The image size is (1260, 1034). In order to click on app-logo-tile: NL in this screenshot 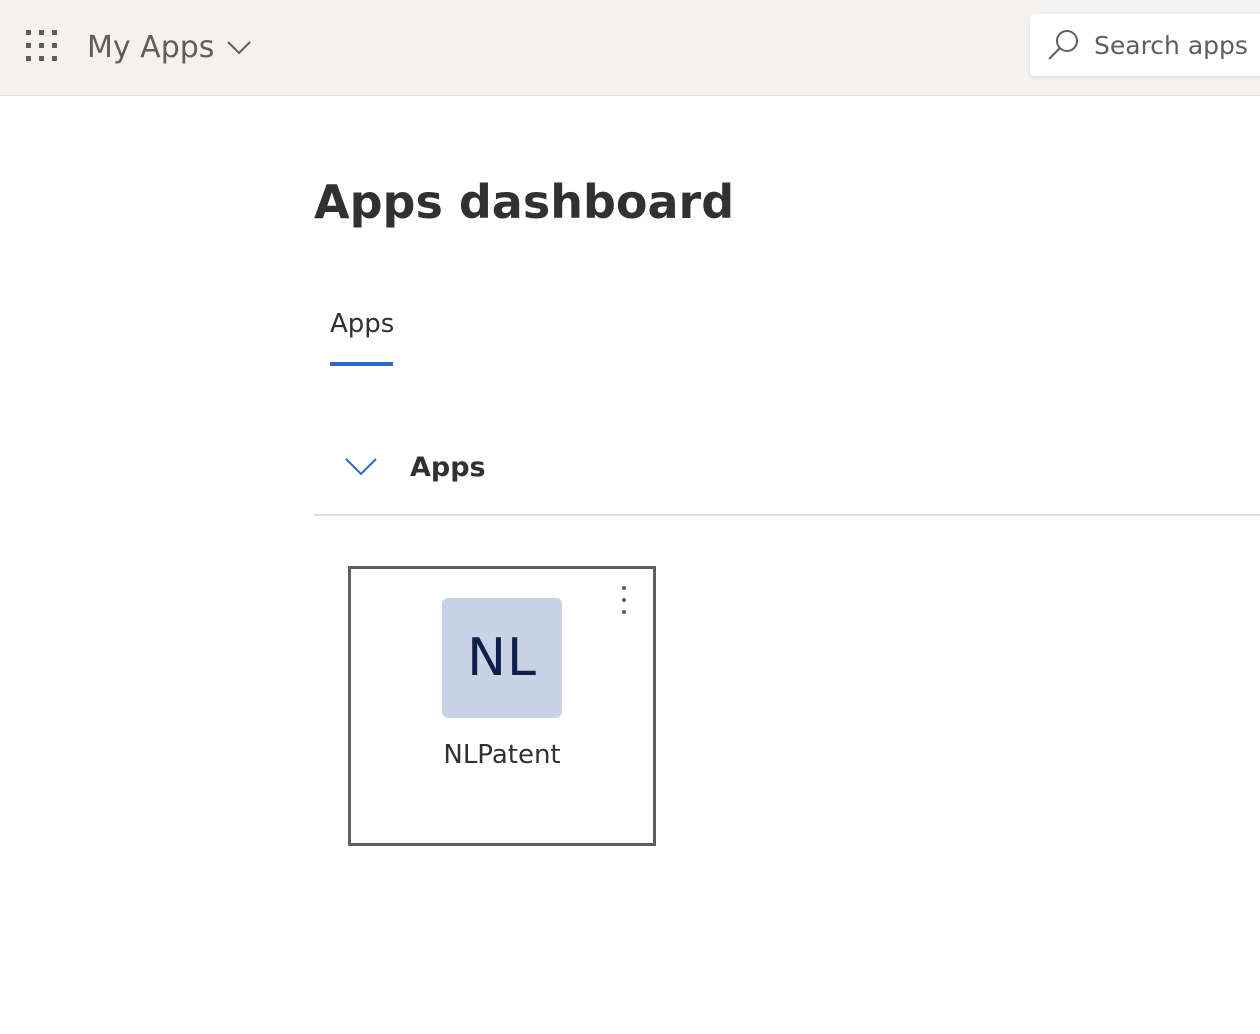, I will do `click(502, 658)`.